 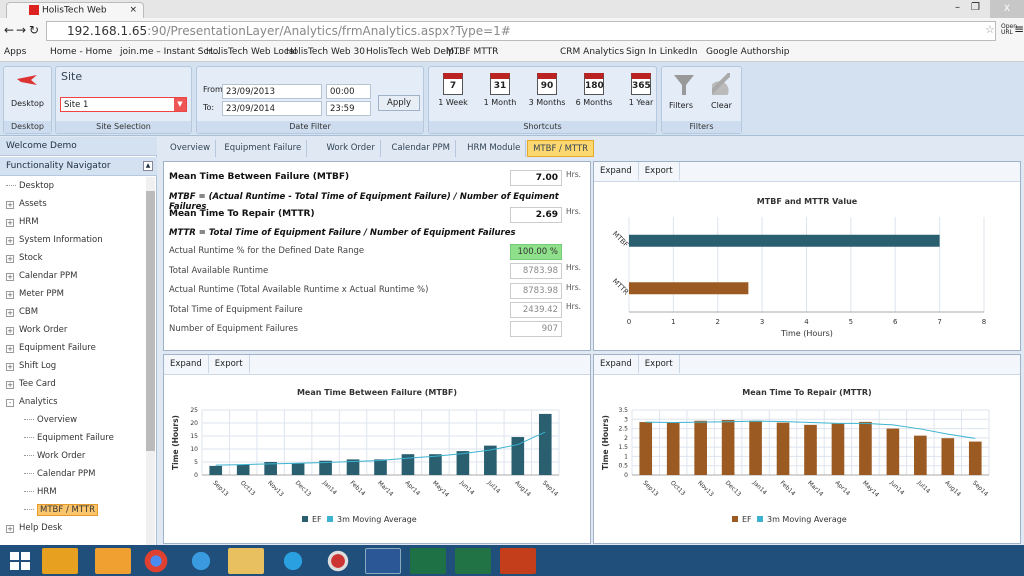 What do you see at coordinates (51, 348) in the screenshot?
I see `nav-item: + Equipment Failure` at bounding box center [51, 348].